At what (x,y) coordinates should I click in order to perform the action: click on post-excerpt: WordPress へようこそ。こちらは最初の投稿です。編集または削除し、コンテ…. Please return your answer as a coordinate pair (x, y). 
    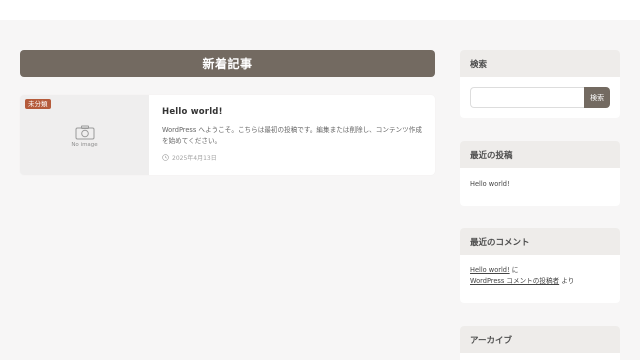
    Looking at the image, I should click on (292, 135).